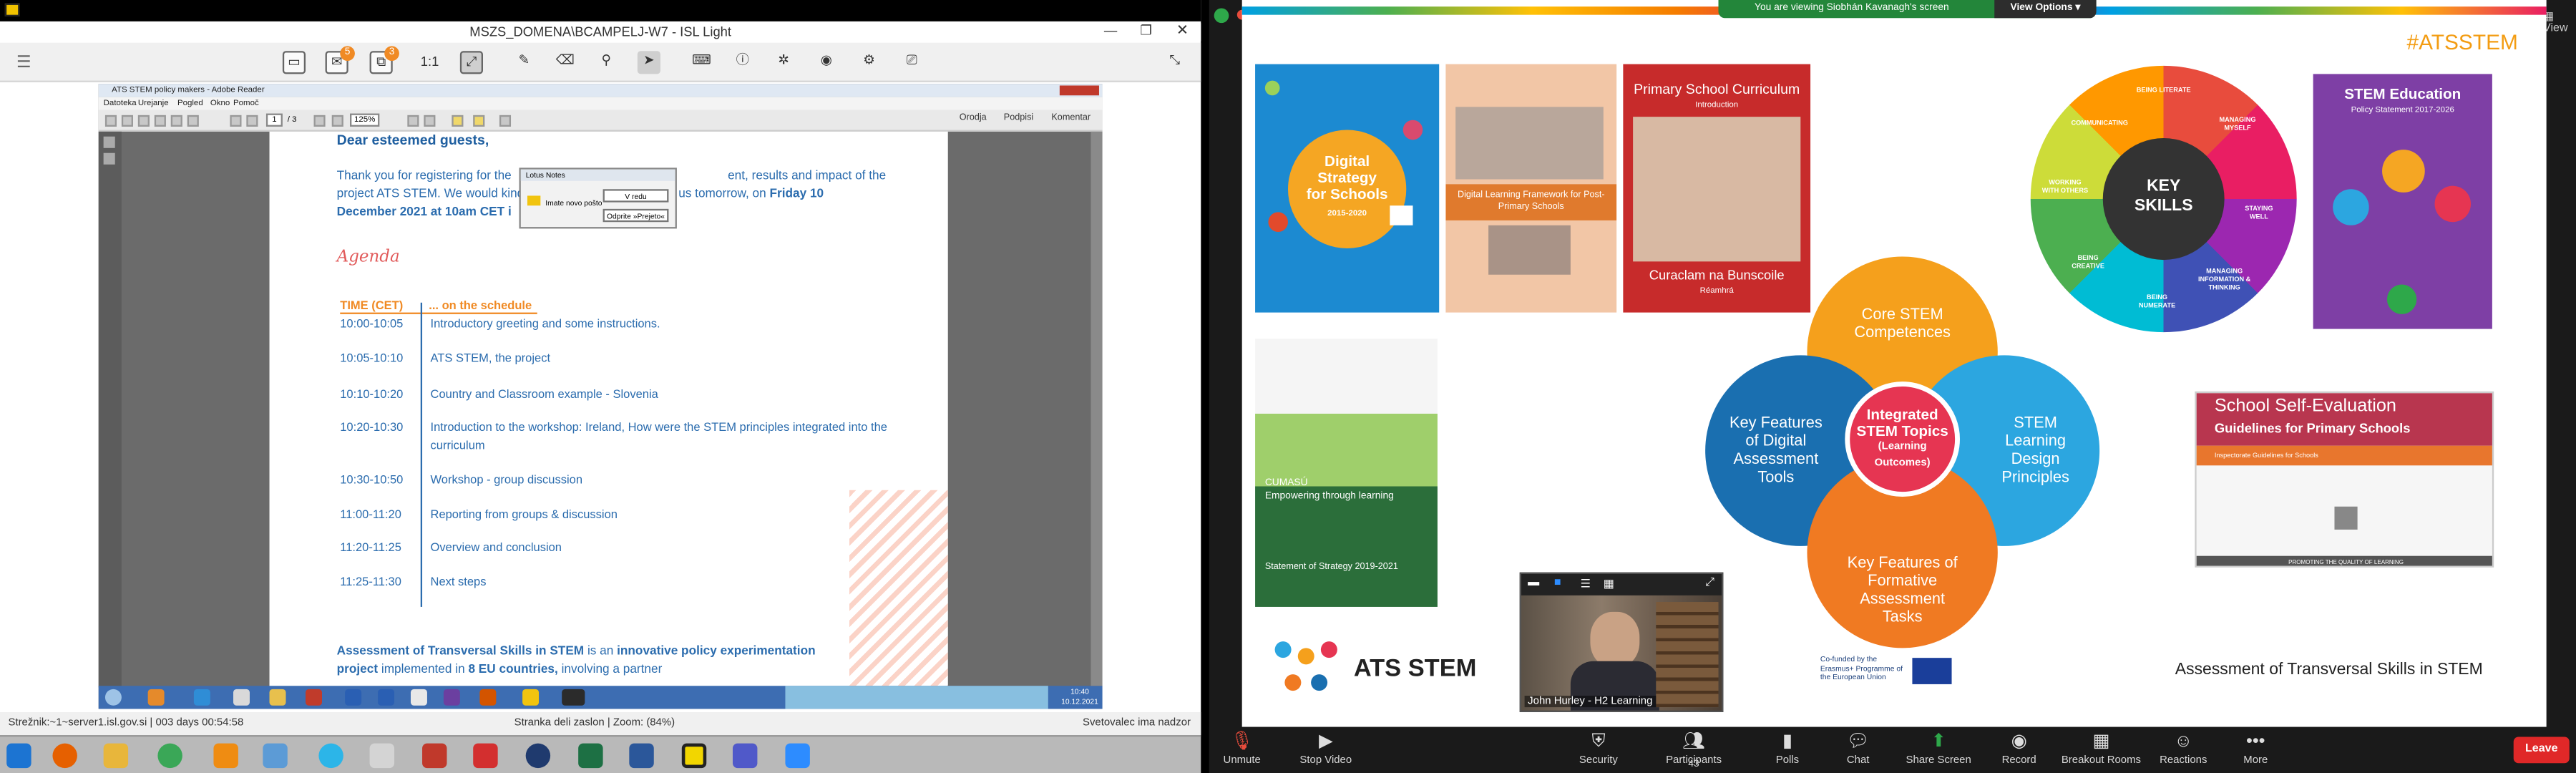 The height and width of the screenshot is (773, 2576). Describe the element at coordinates (116, 756) in the screenshot. I see `file-explorer-icon` at that location.